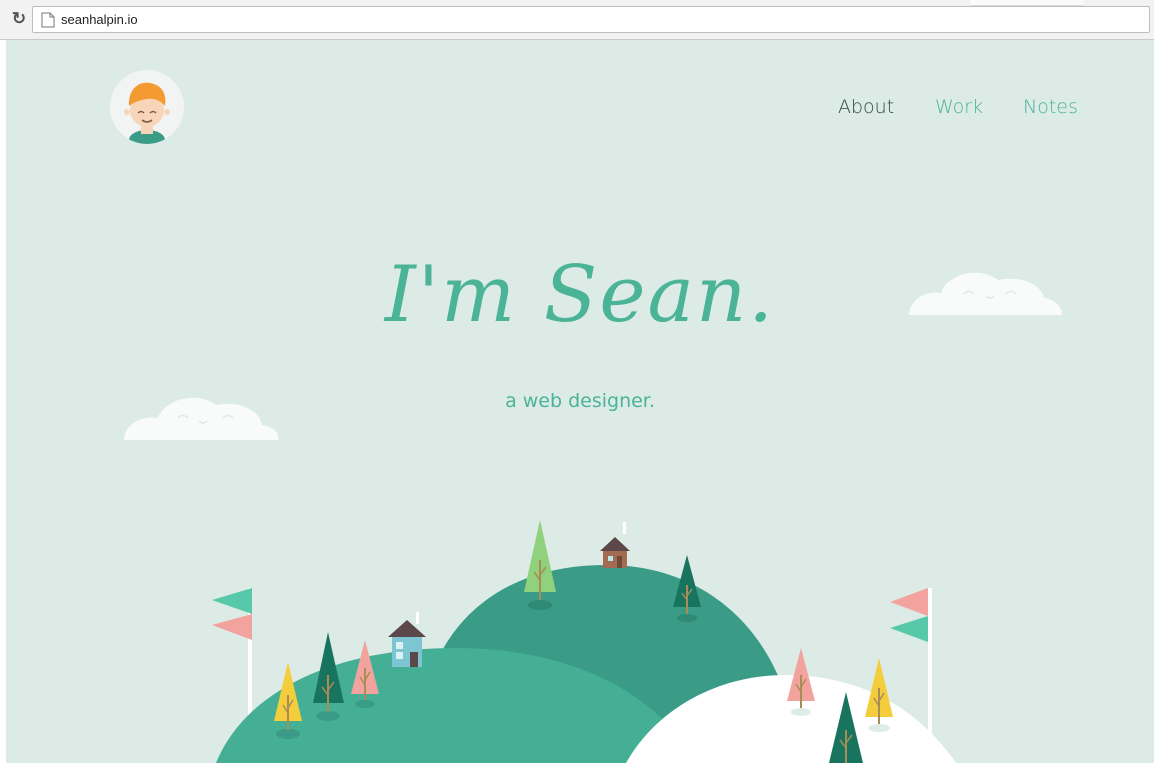  I want to click on url-text: seanhalpin.io, so click(99, 19).